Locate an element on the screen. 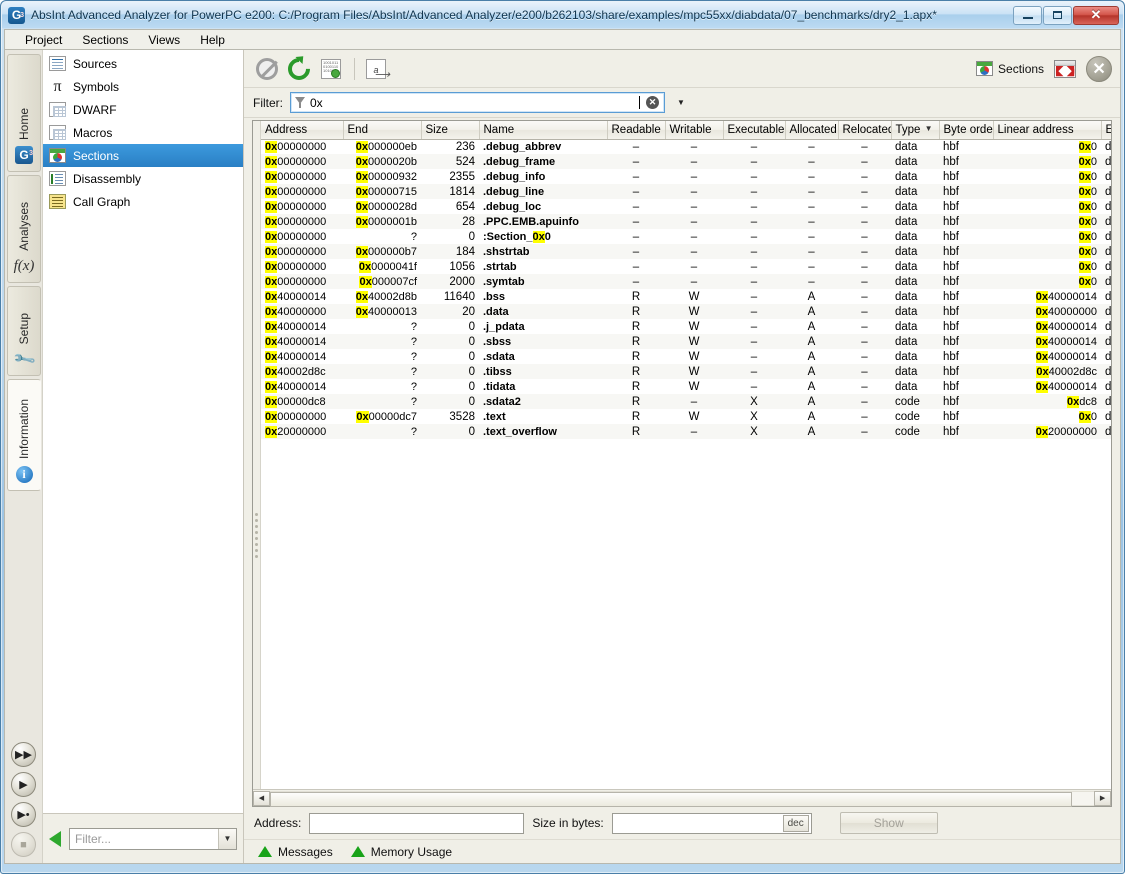 The image size is (1125, 874). status-messages: Messages is located at coordinates (295, 852).